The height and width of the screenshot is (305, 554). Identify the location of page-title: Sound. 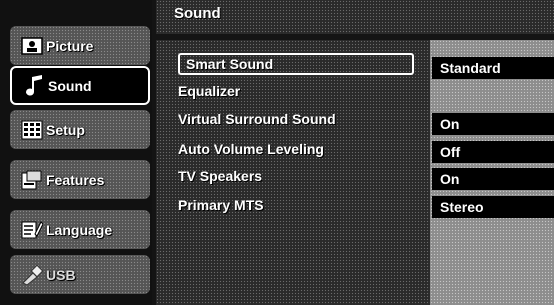
(197, 13).